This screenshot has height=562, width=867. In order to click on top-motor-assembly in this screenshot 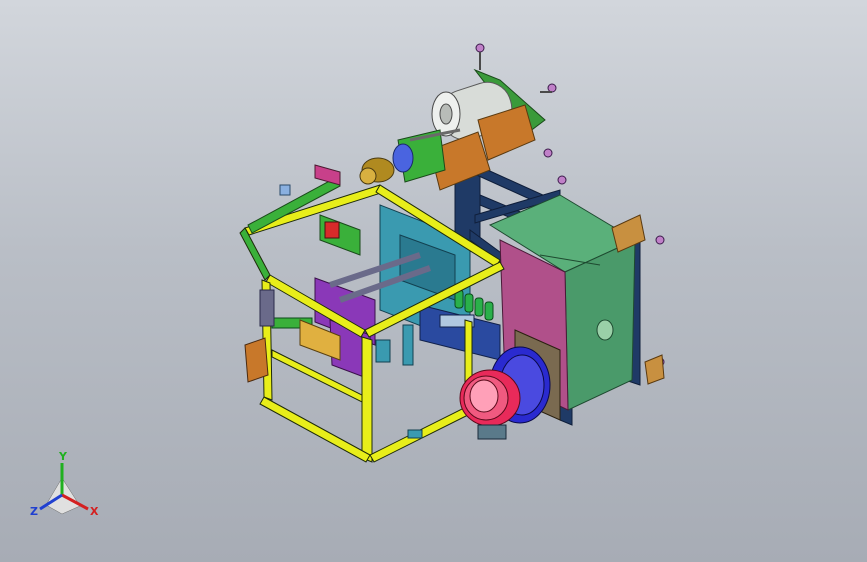, I will do `click(452, 129)`.